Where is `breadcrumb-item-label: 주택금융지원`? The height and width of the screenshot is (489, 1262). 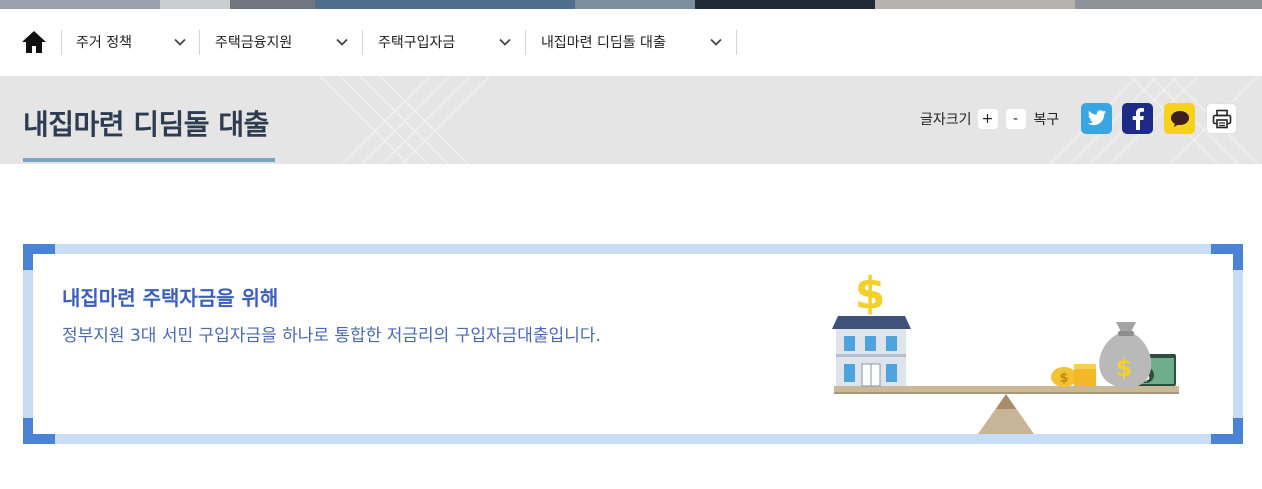 breadcrumb-item-label: 주택금융지원 is located at coordinates (254, 43).